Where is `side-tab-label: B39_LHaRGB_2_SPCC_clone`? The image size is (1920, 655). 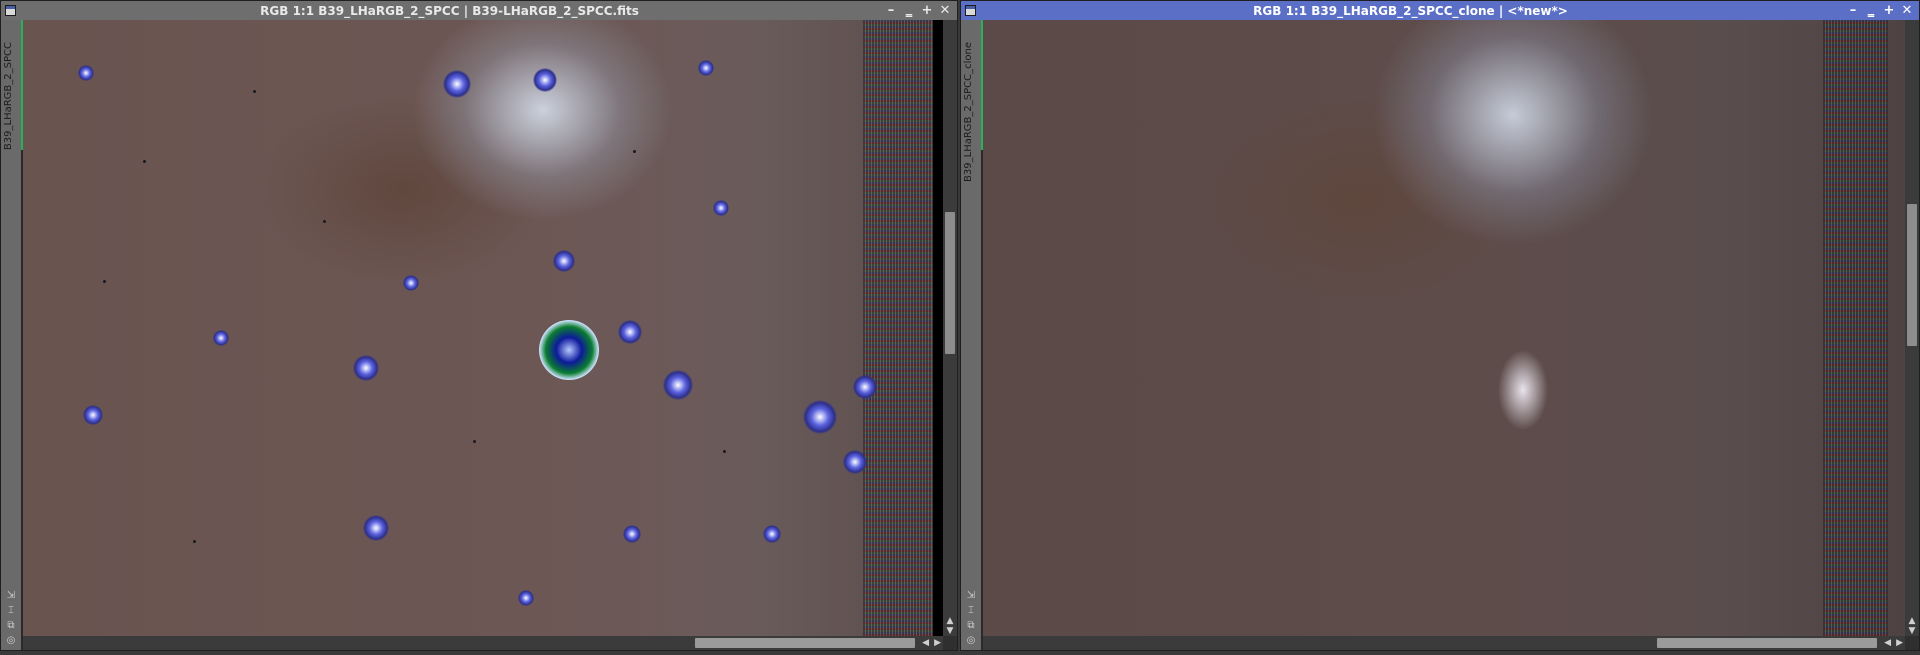
side-tab-label: B39_LHaRGB_2_SPCC_clone is located at coordinates (968, 112).